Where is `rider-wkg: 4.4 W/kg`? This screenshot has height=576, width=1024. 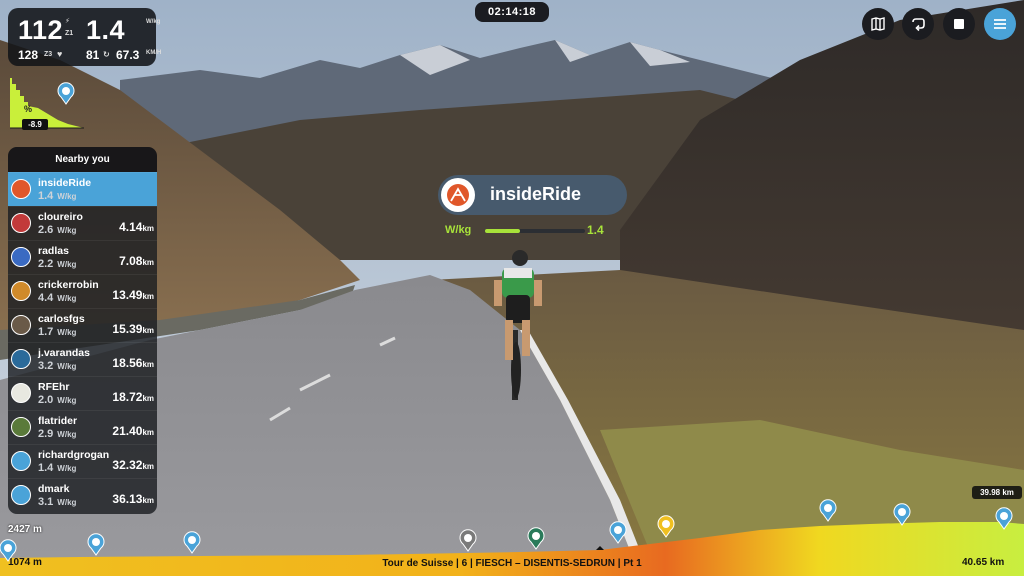 rider-wkg: 4.4 W/kg is located at coordinates (57, 298).